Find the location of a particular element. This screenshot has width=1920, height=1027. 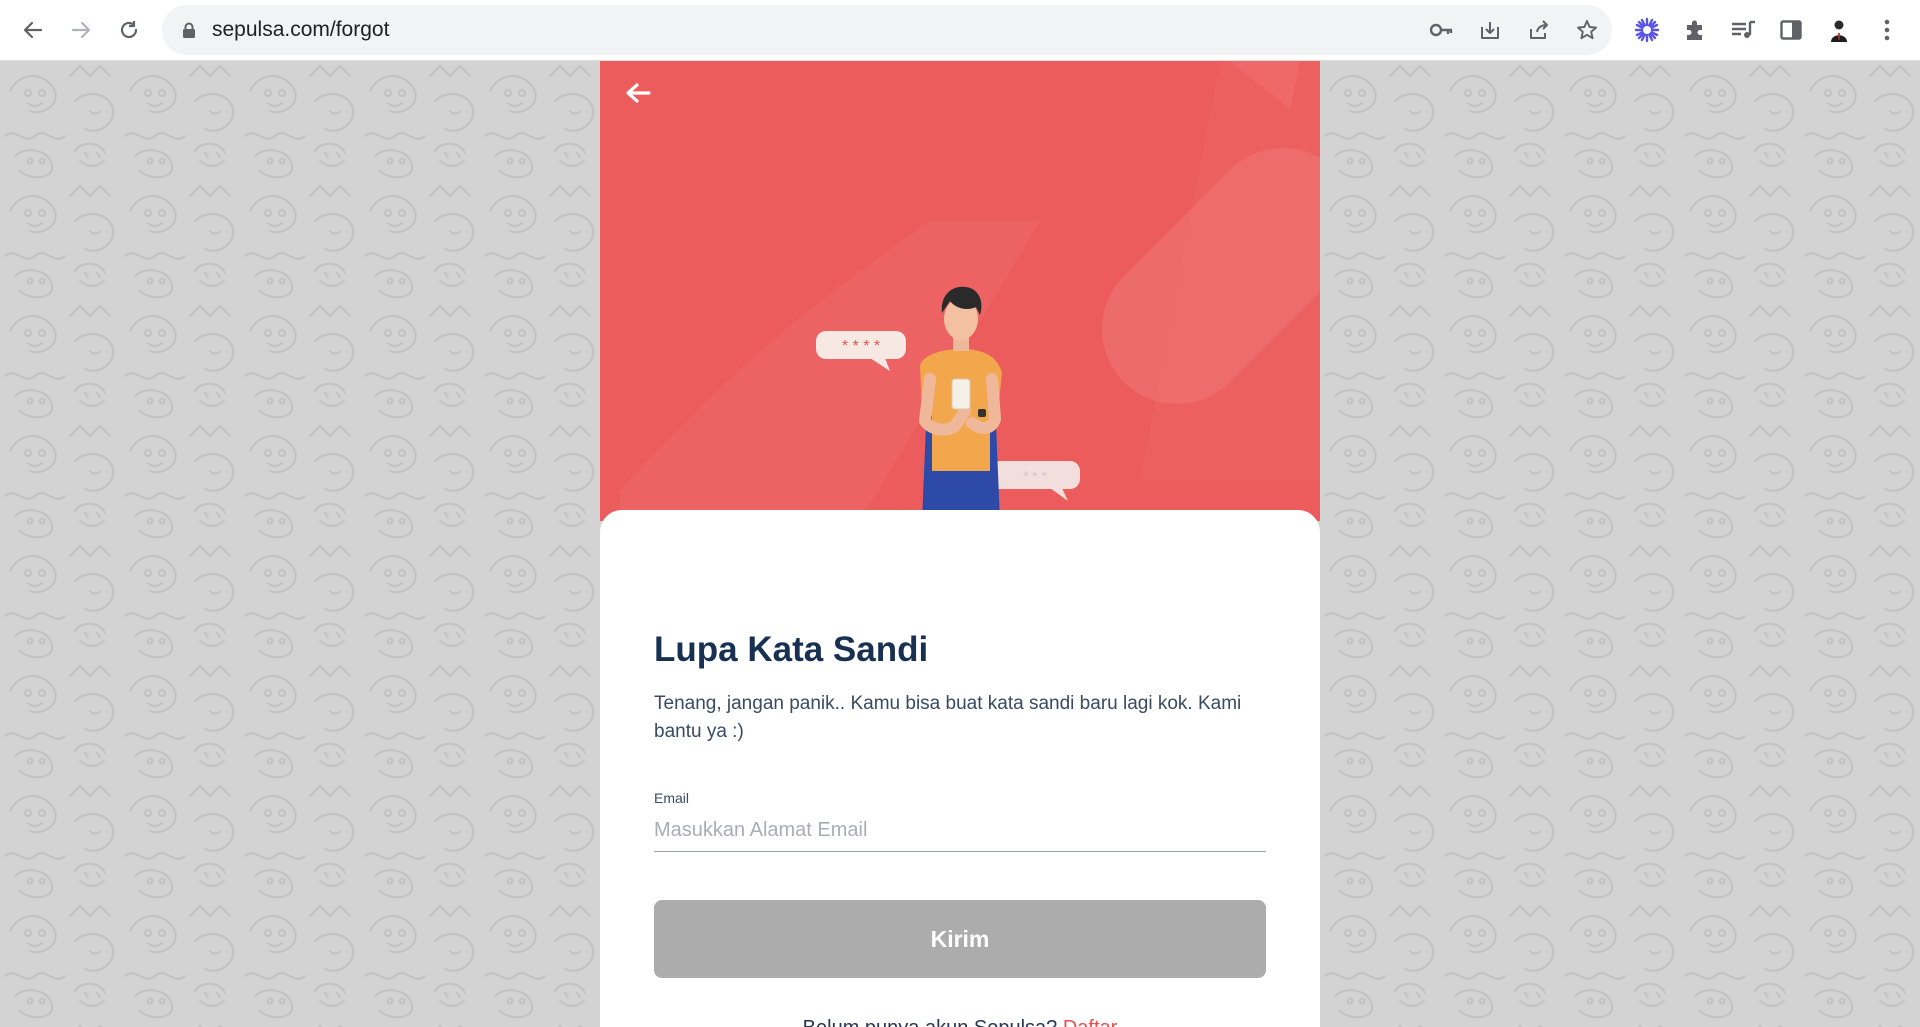

url-text: sepulsa.com/forgot is located at coordinates (301, 29).